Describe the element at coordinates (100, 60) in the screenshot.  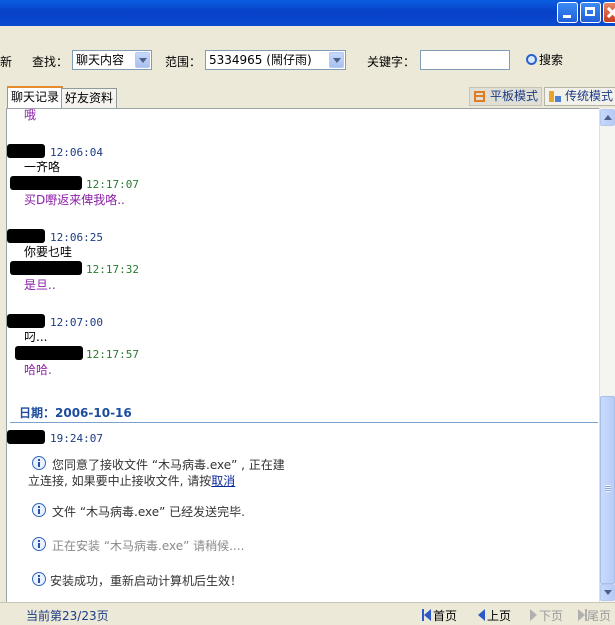
I see `find-type-value: 聊天内容` at that location.